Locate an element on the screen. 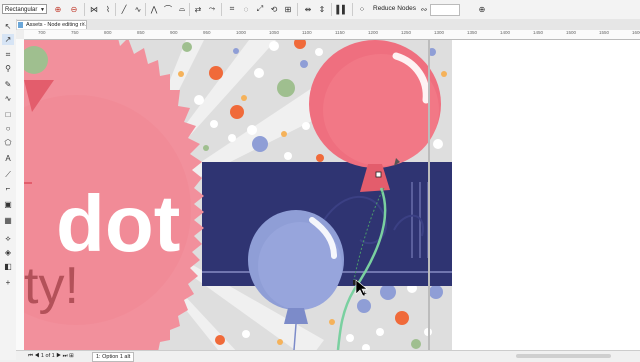  ruler-tick: 1600 is located at coordinates (636, 32).